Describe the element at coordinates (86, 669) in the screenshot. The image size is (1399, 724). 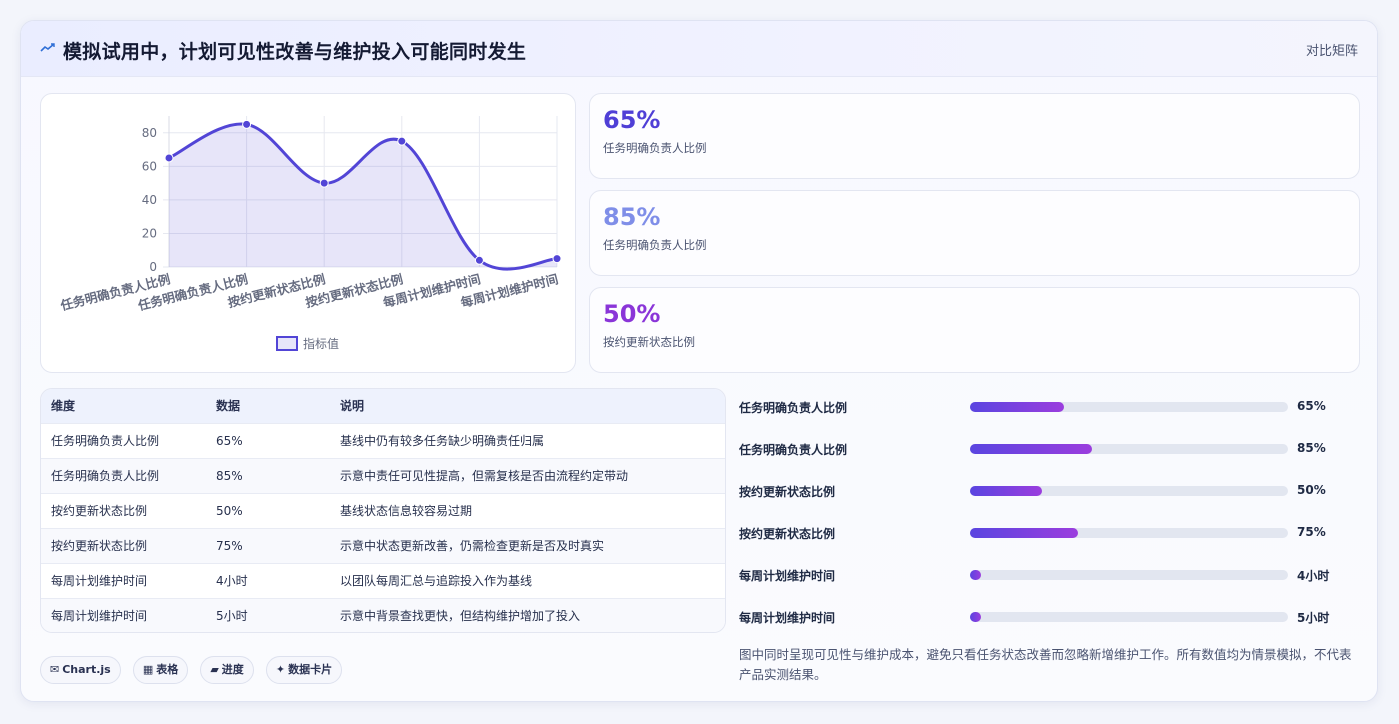
I see `chip-label: Chart.js` at that location.